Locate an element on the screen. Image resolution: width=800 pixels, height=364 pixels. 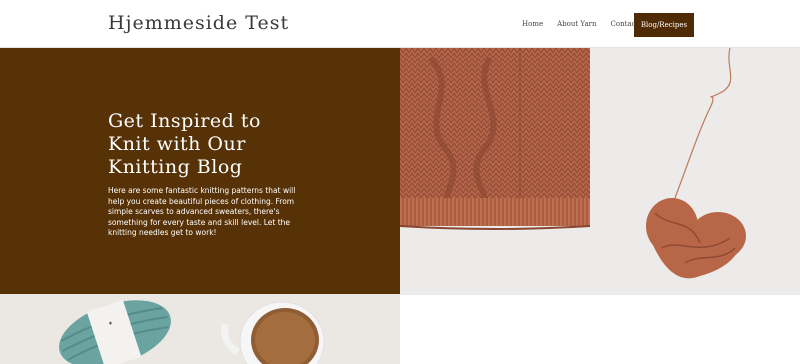
bottom-right-panel is located at coordinates (600, 329).